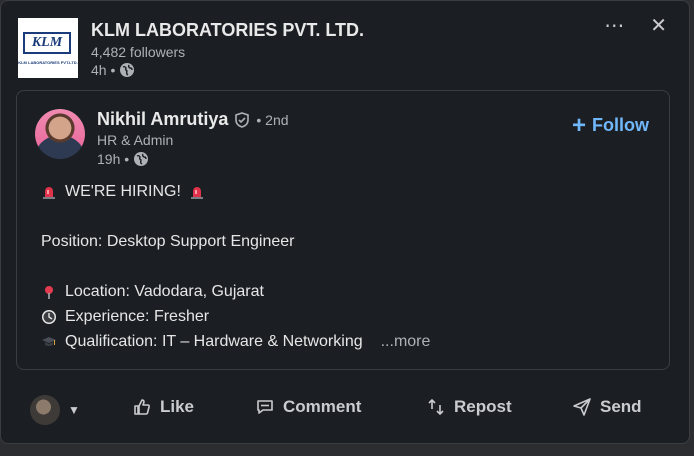  What do you see at coordinates (47, 43) in the screenshot?
I see `company-logo-mark: KLM` at bounding box center [47, 43].